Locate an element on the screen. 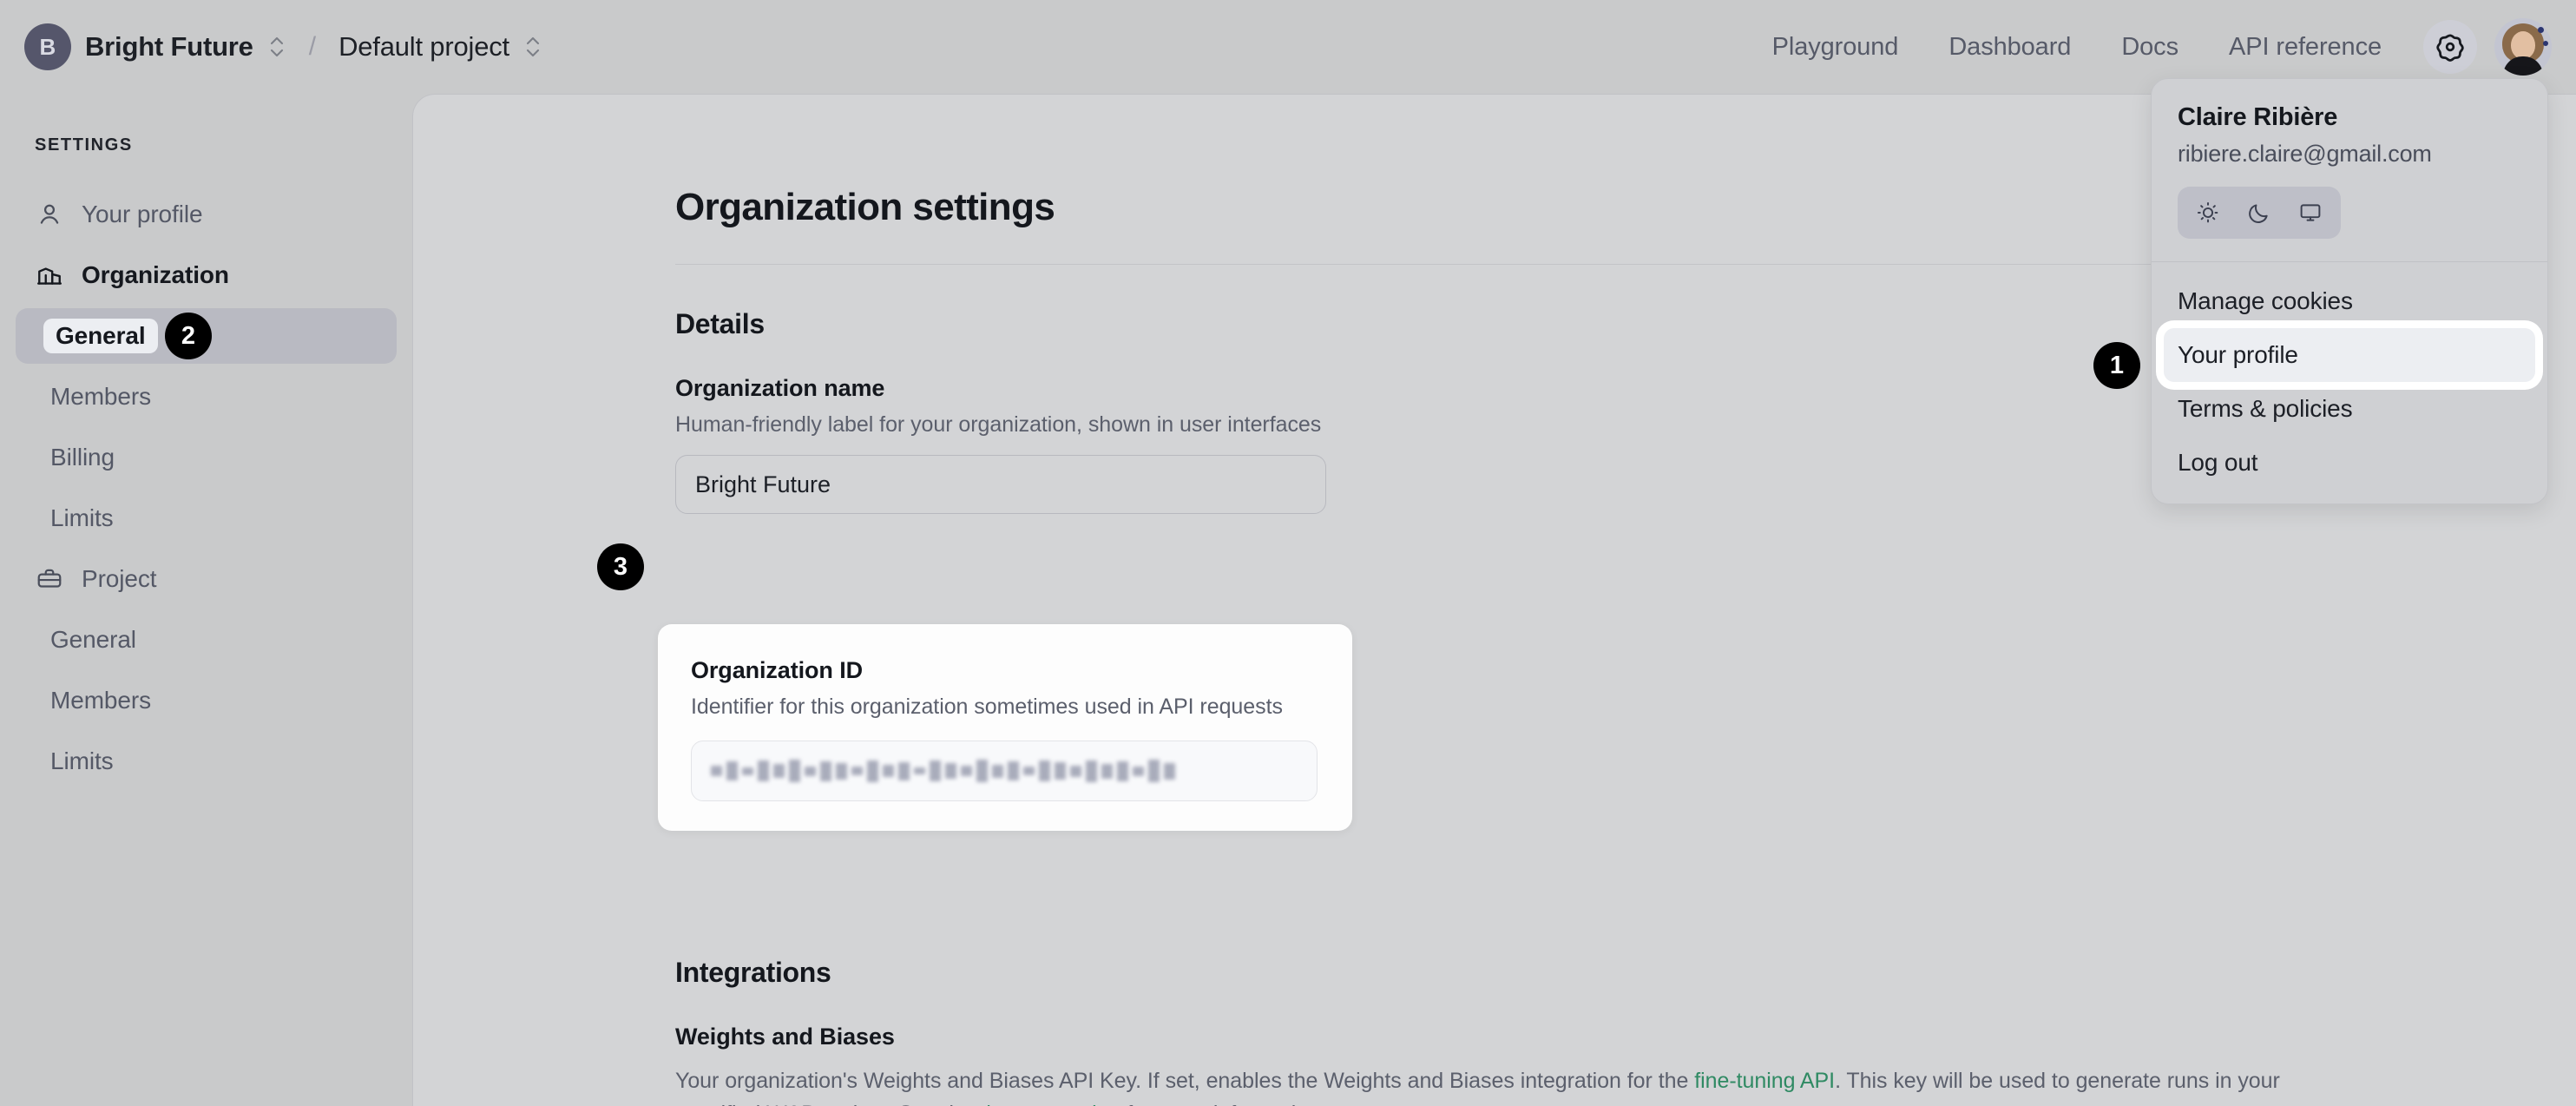  user-menu-dropdown: Claire Ribière ribiere.claire@gmail.com is located at coordinates (2349, 291).